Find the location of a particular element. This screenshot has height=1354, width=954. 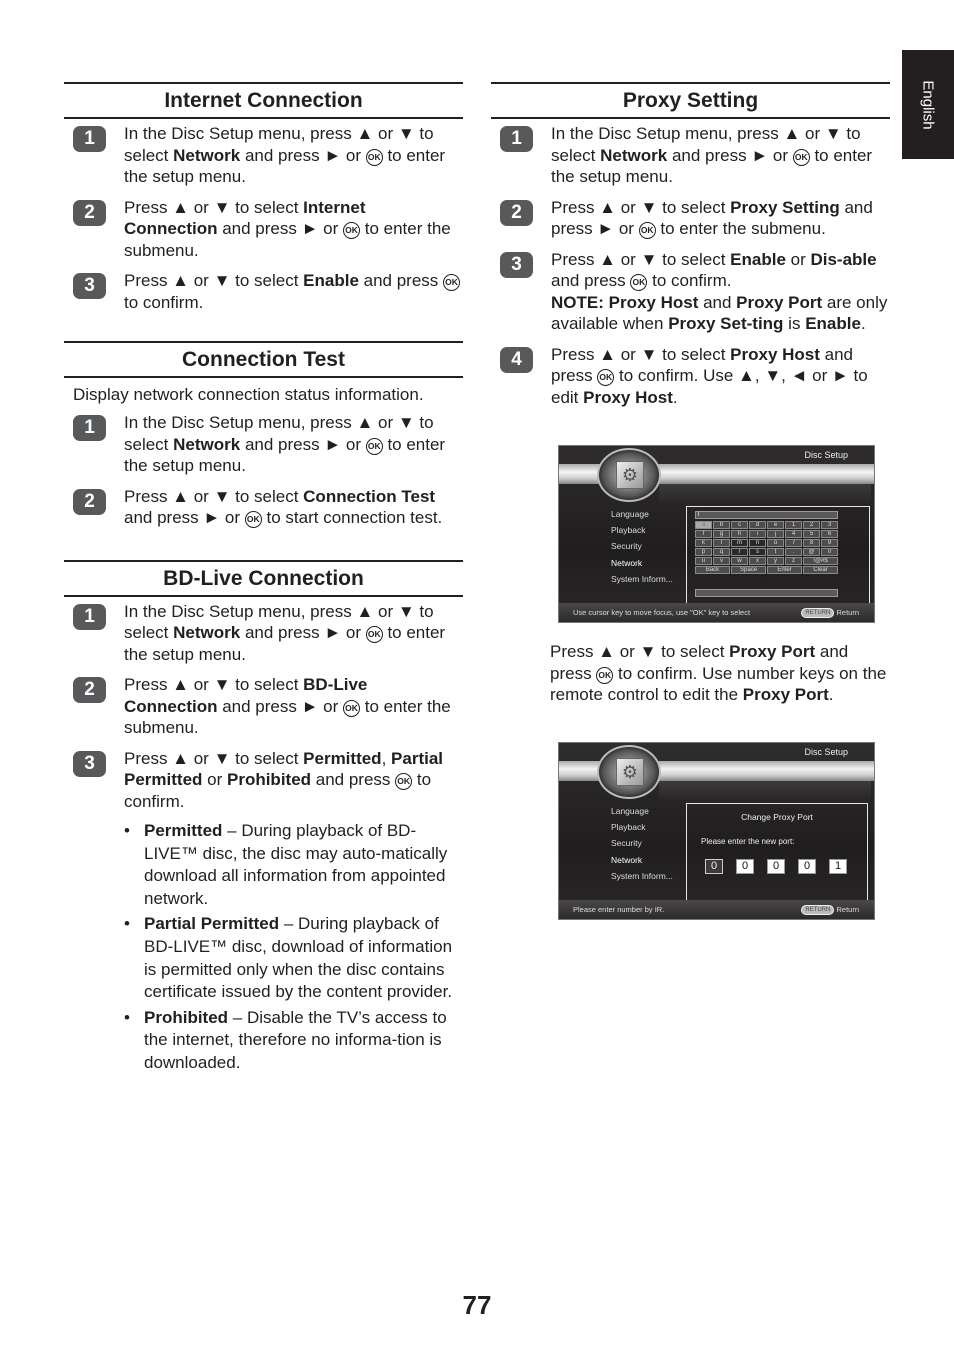

keyboard-key: 1 is located at coordinates (793, 525).